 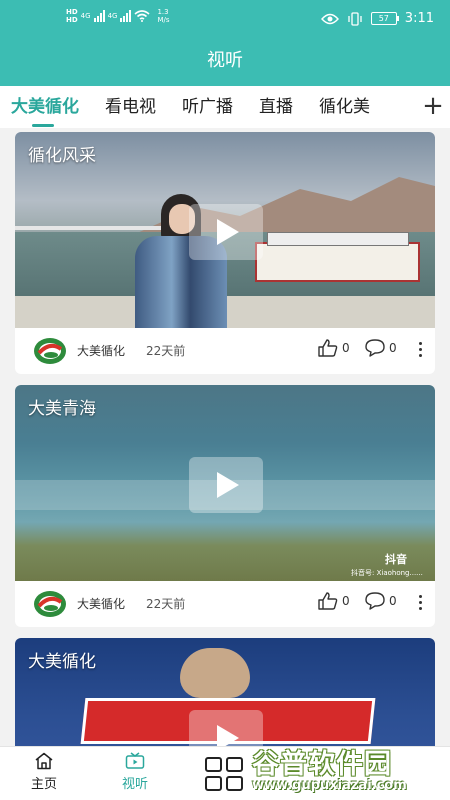 What do you see at coordinates (135, 760) in the screenshot?
I see `tv-icon` at bounding box center [135, 760].